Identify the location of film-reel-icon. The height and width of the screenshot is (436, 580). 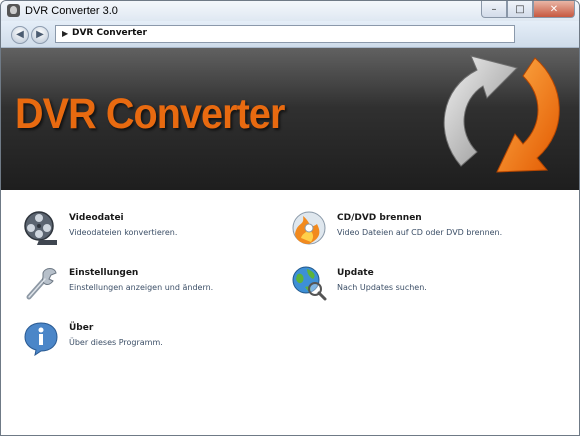
(40, 228).